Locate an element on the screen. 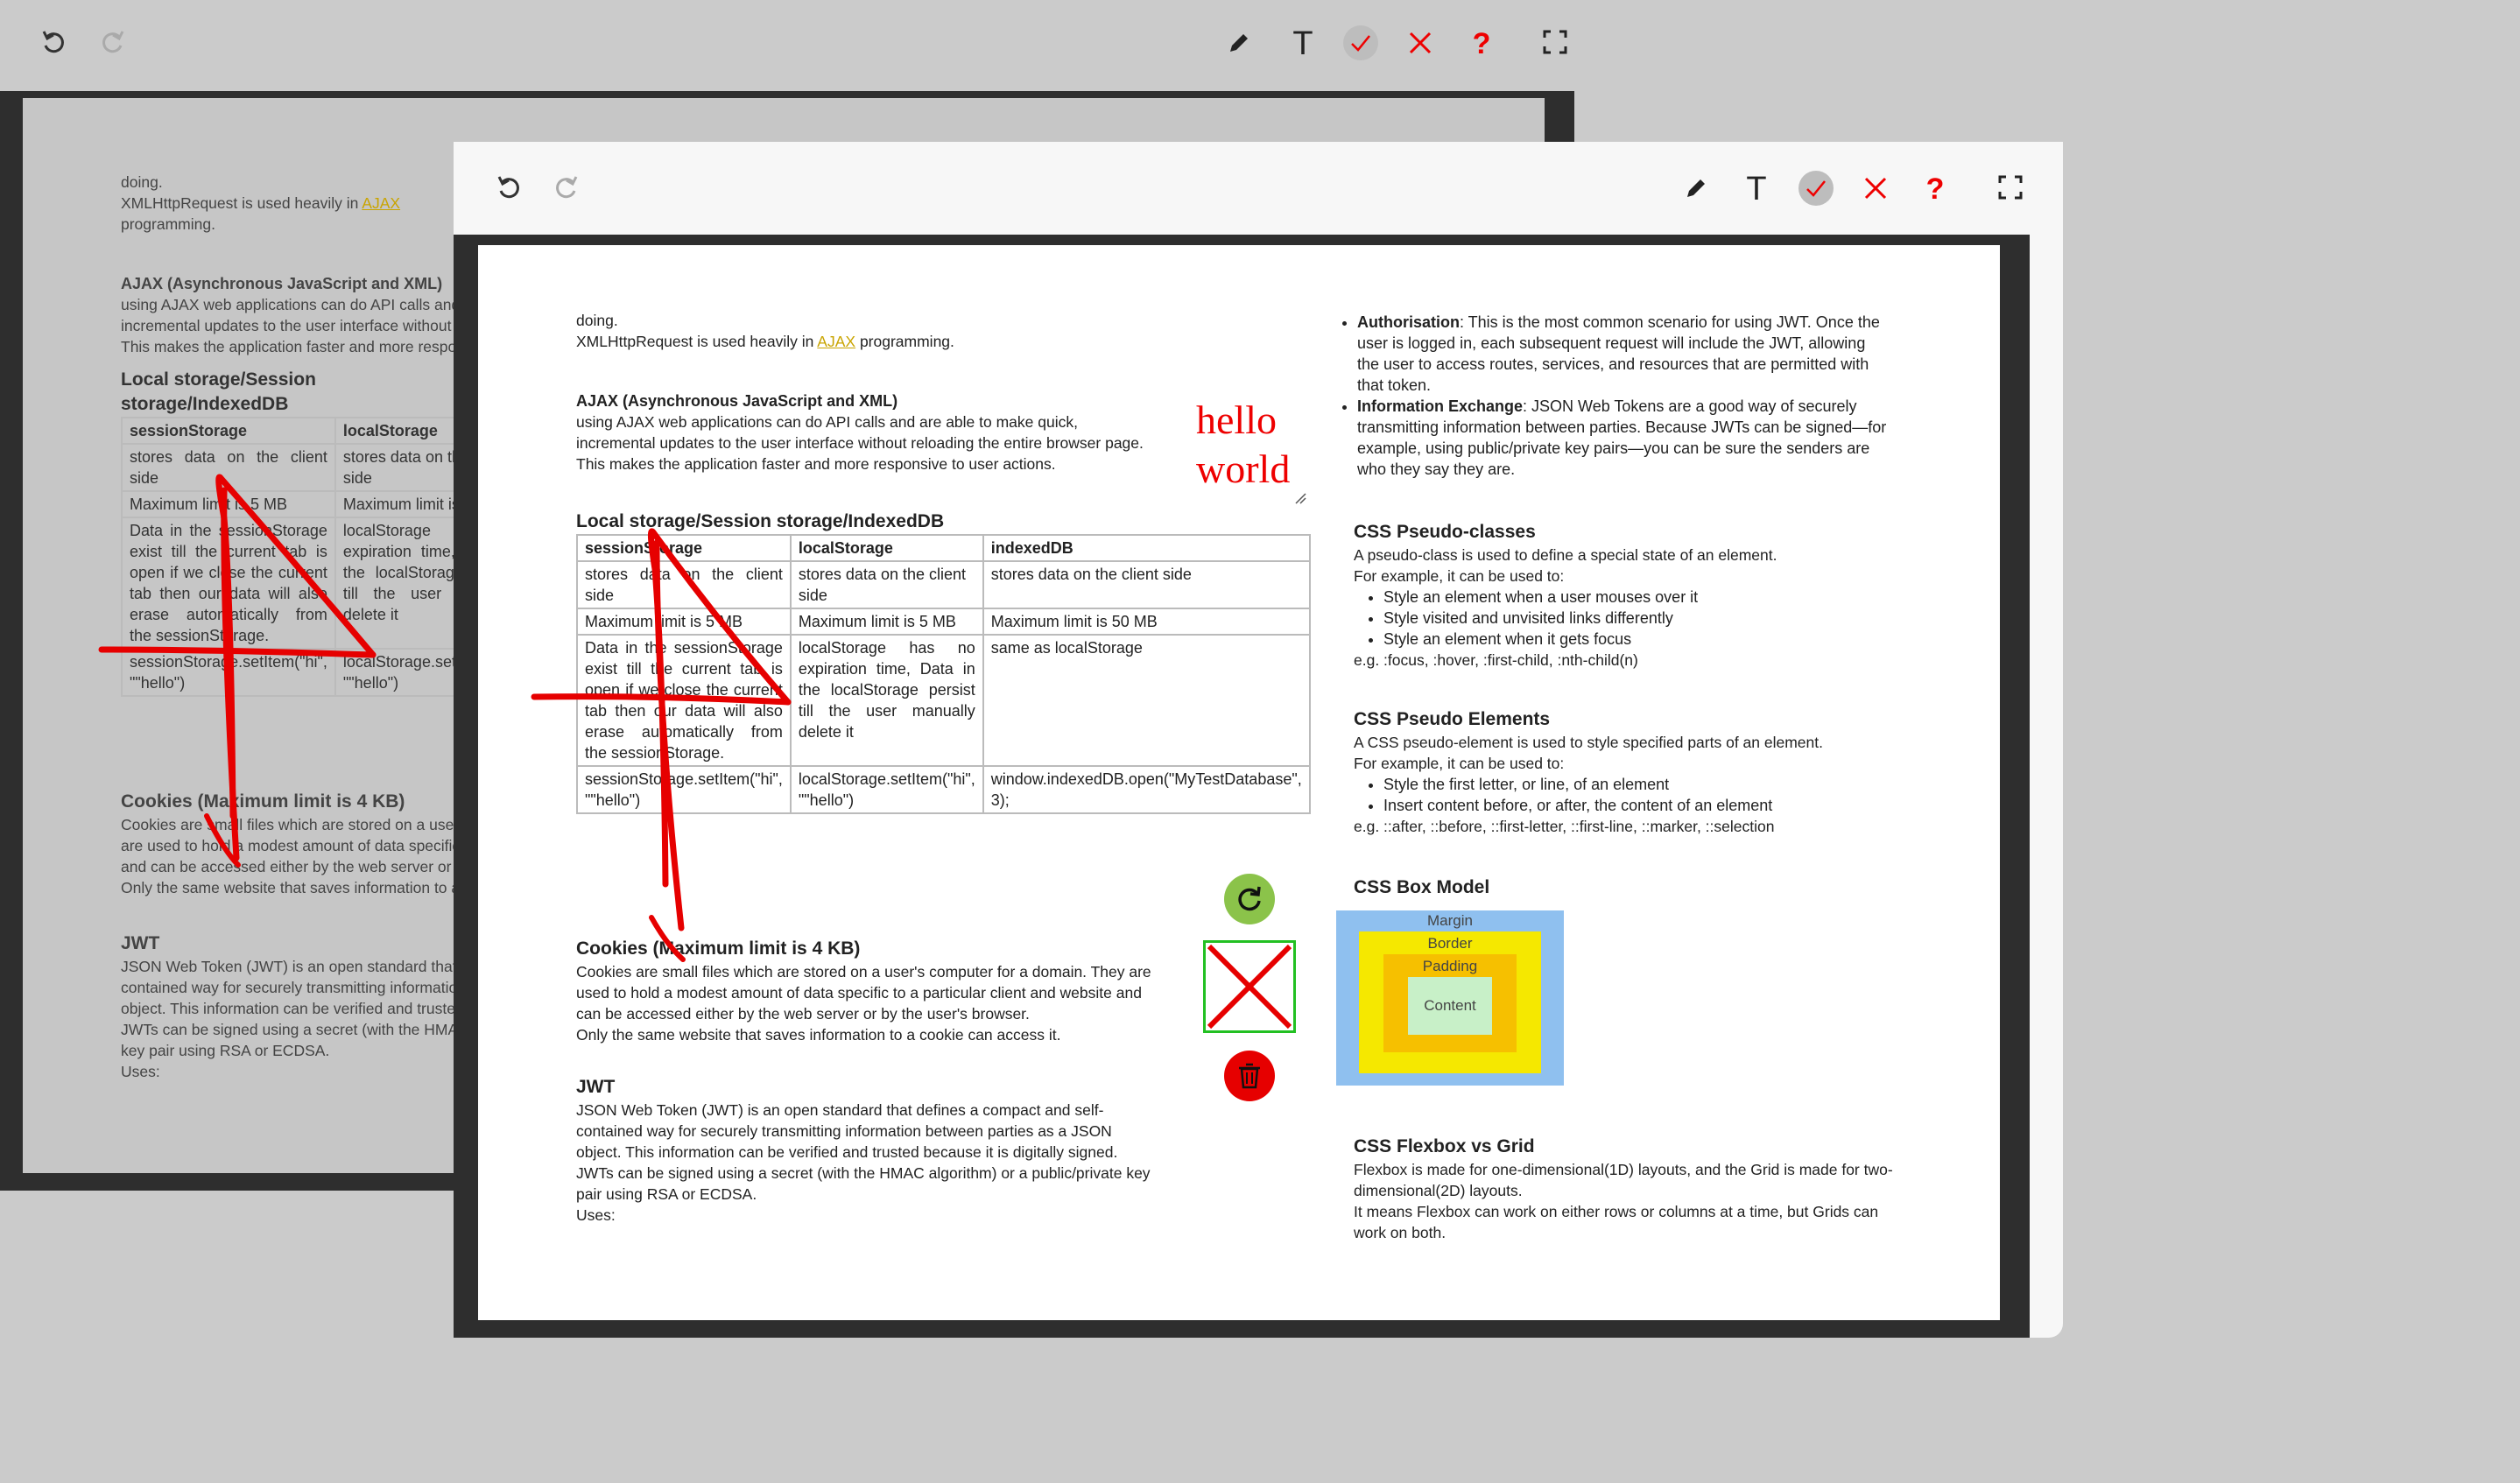  list-item: Style an element when it gets focus is located at coordinates (1648, 639).